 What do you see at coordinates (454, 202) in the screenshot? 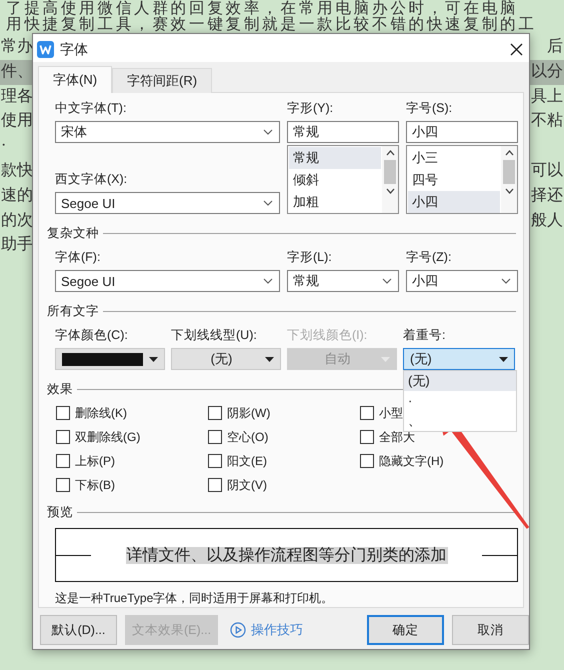
I see `list-item: 小四` at bounding box center [454, 202].